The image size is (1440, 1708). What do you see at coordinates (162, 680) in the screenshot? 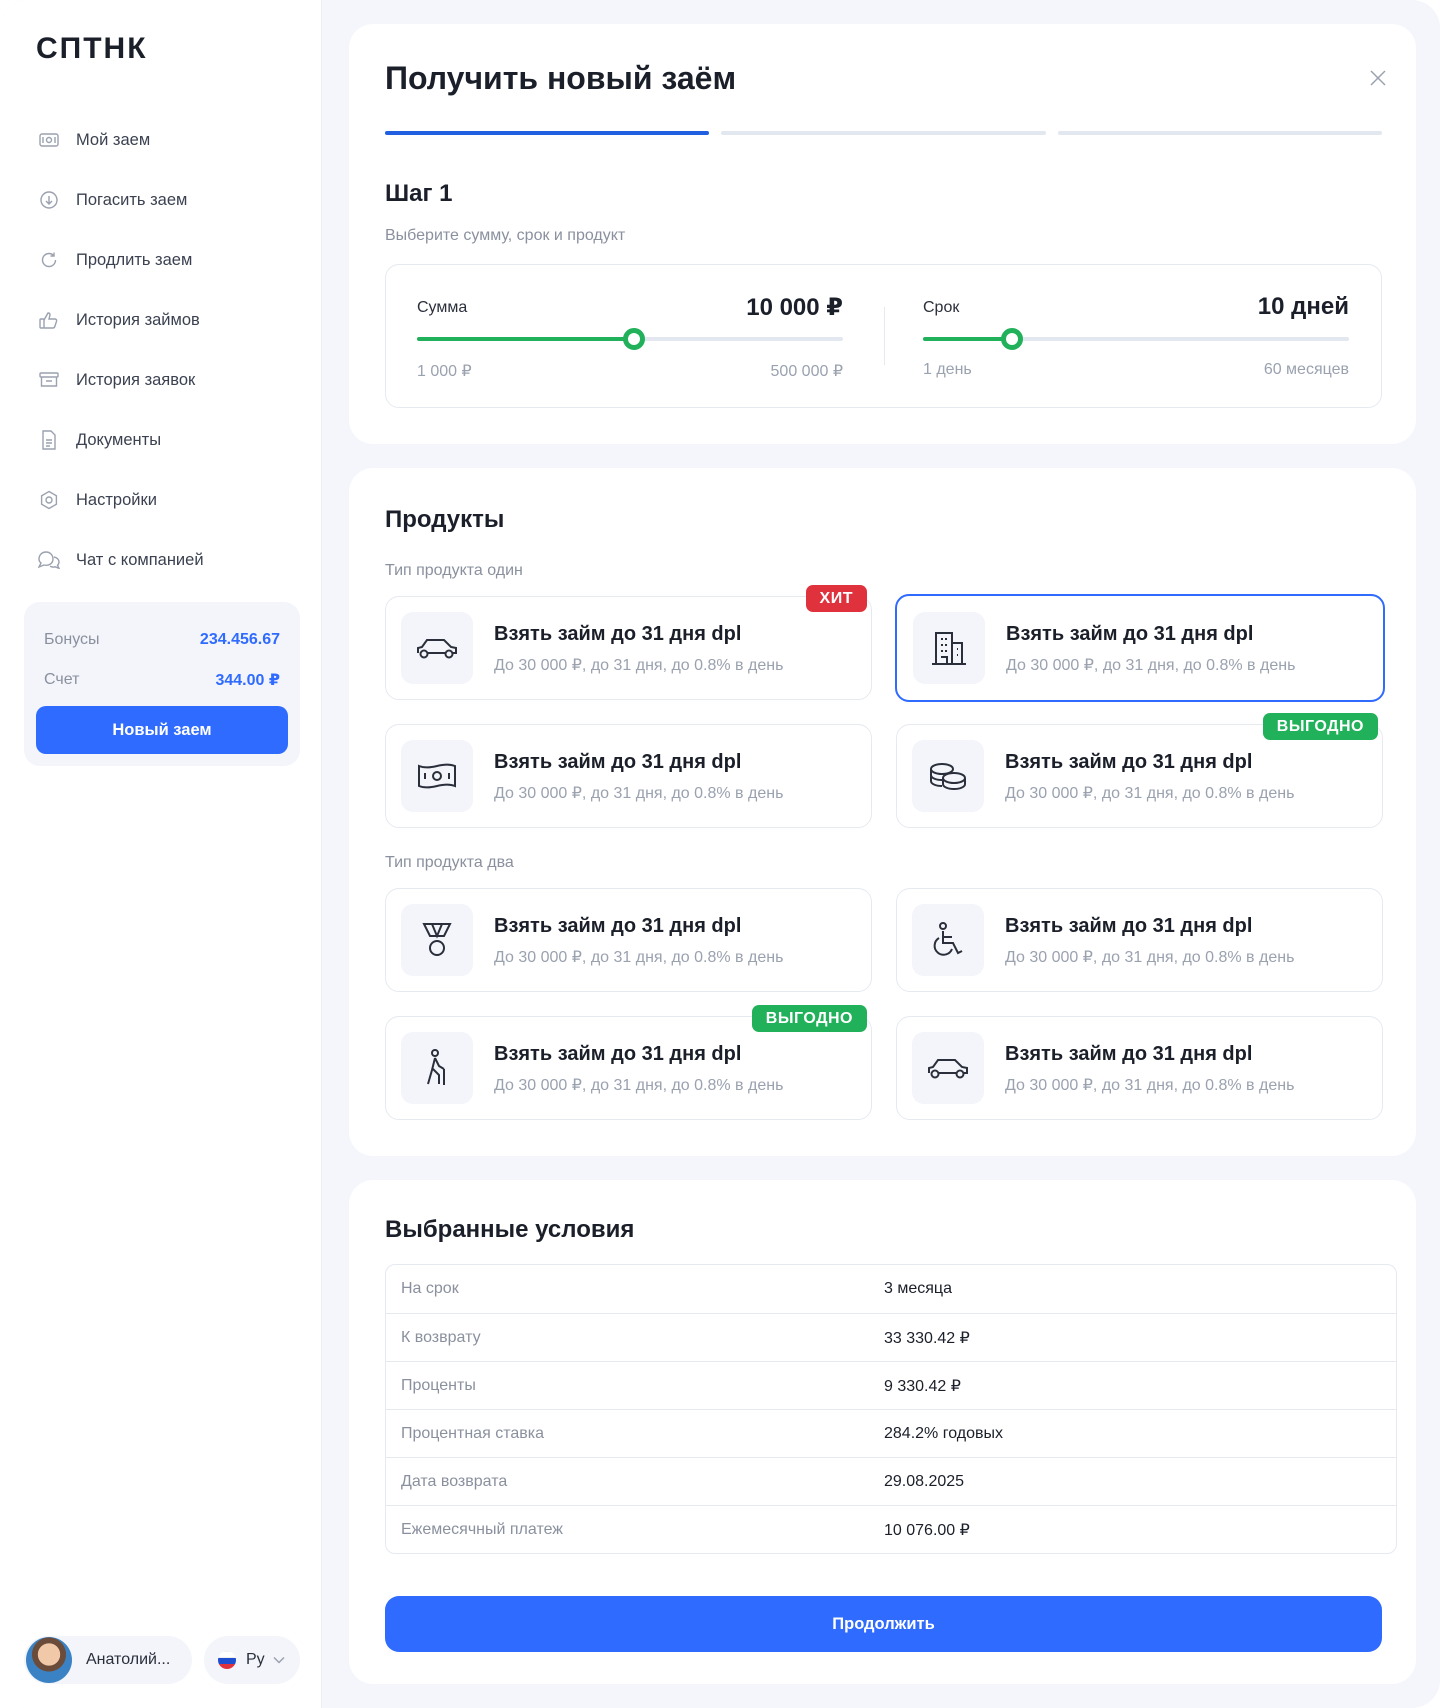
I see `account-row: Счет 344.00 ₽` at bounding box center [162, 680].